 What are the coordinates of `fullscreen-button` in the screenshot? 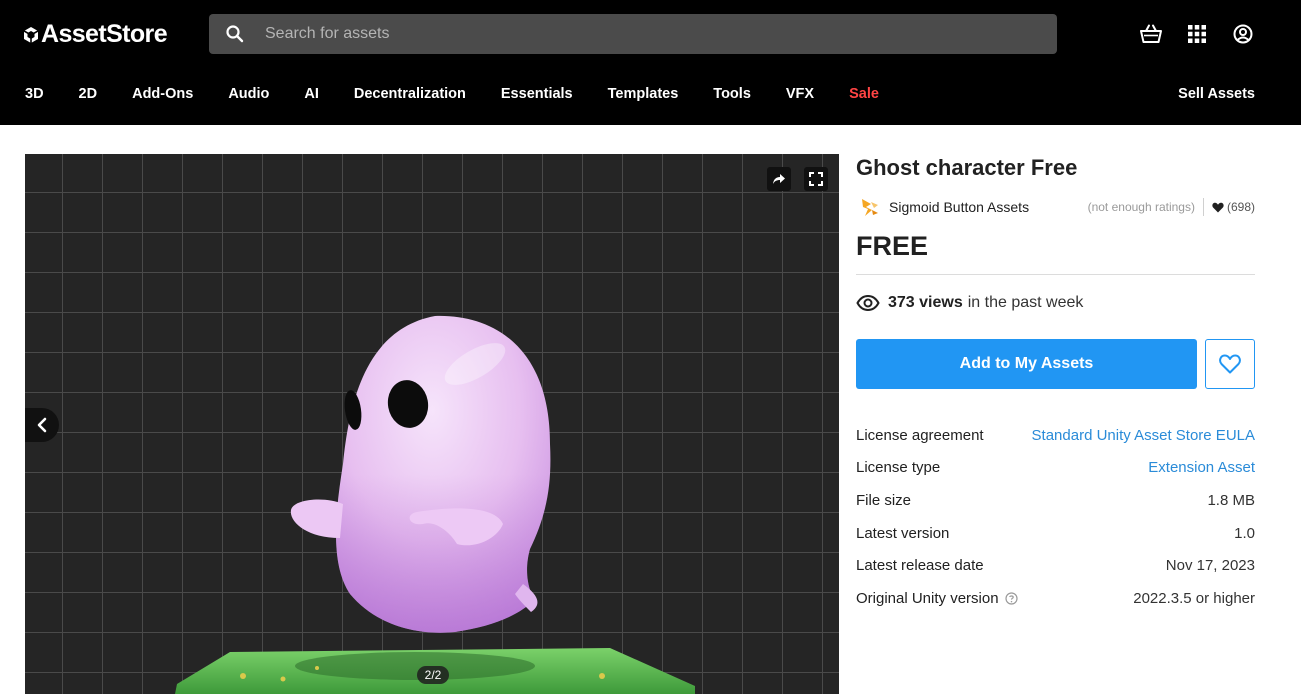 It's located at (816, 179).